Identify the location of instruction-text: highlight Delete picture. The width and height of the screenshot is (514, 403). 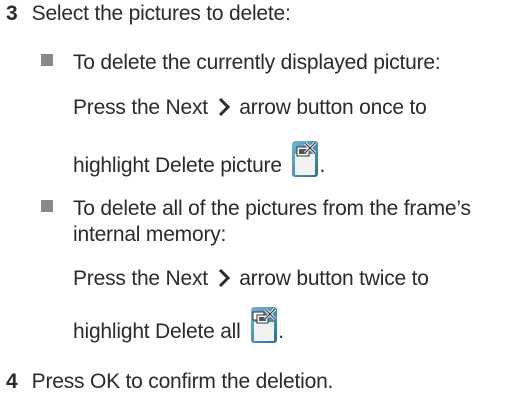
(177, 165).